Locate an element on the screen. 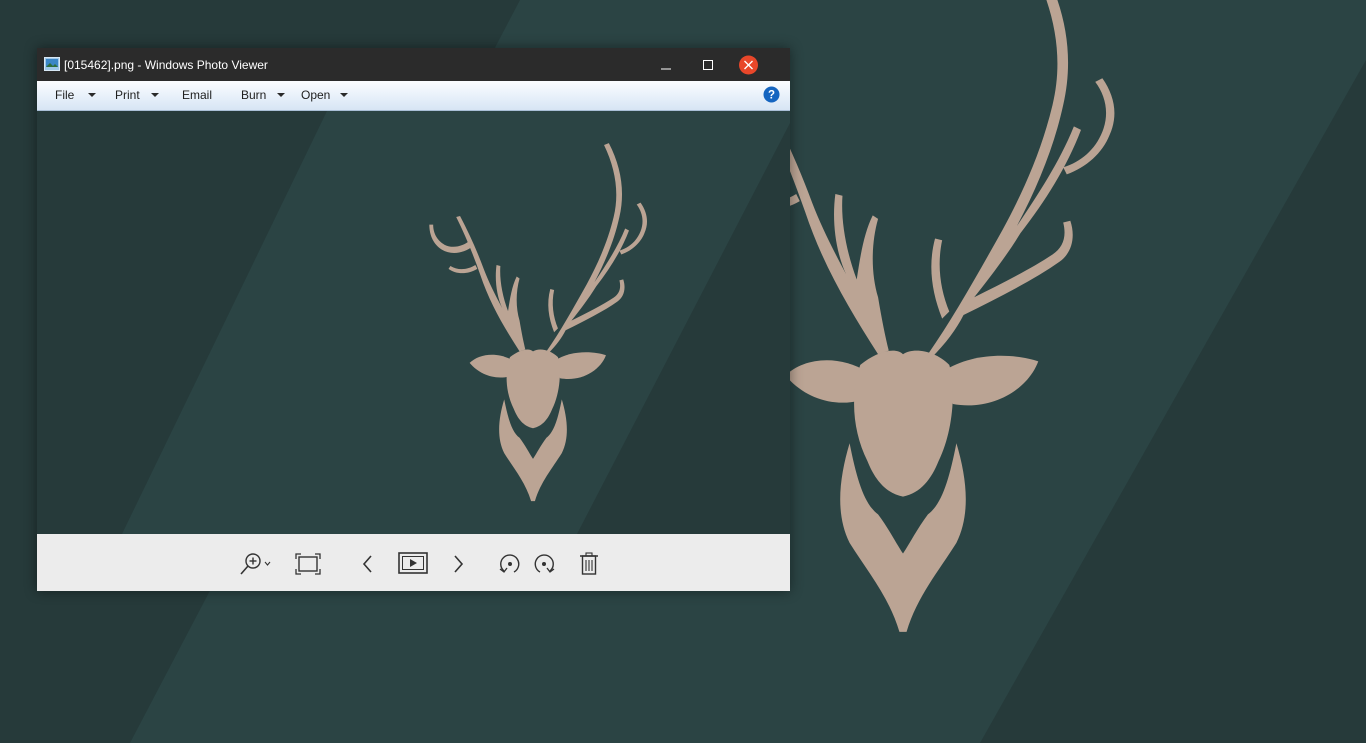 This screenshot has height=743, width=1366. help-icon: ? is located at coordinates (771, 94).